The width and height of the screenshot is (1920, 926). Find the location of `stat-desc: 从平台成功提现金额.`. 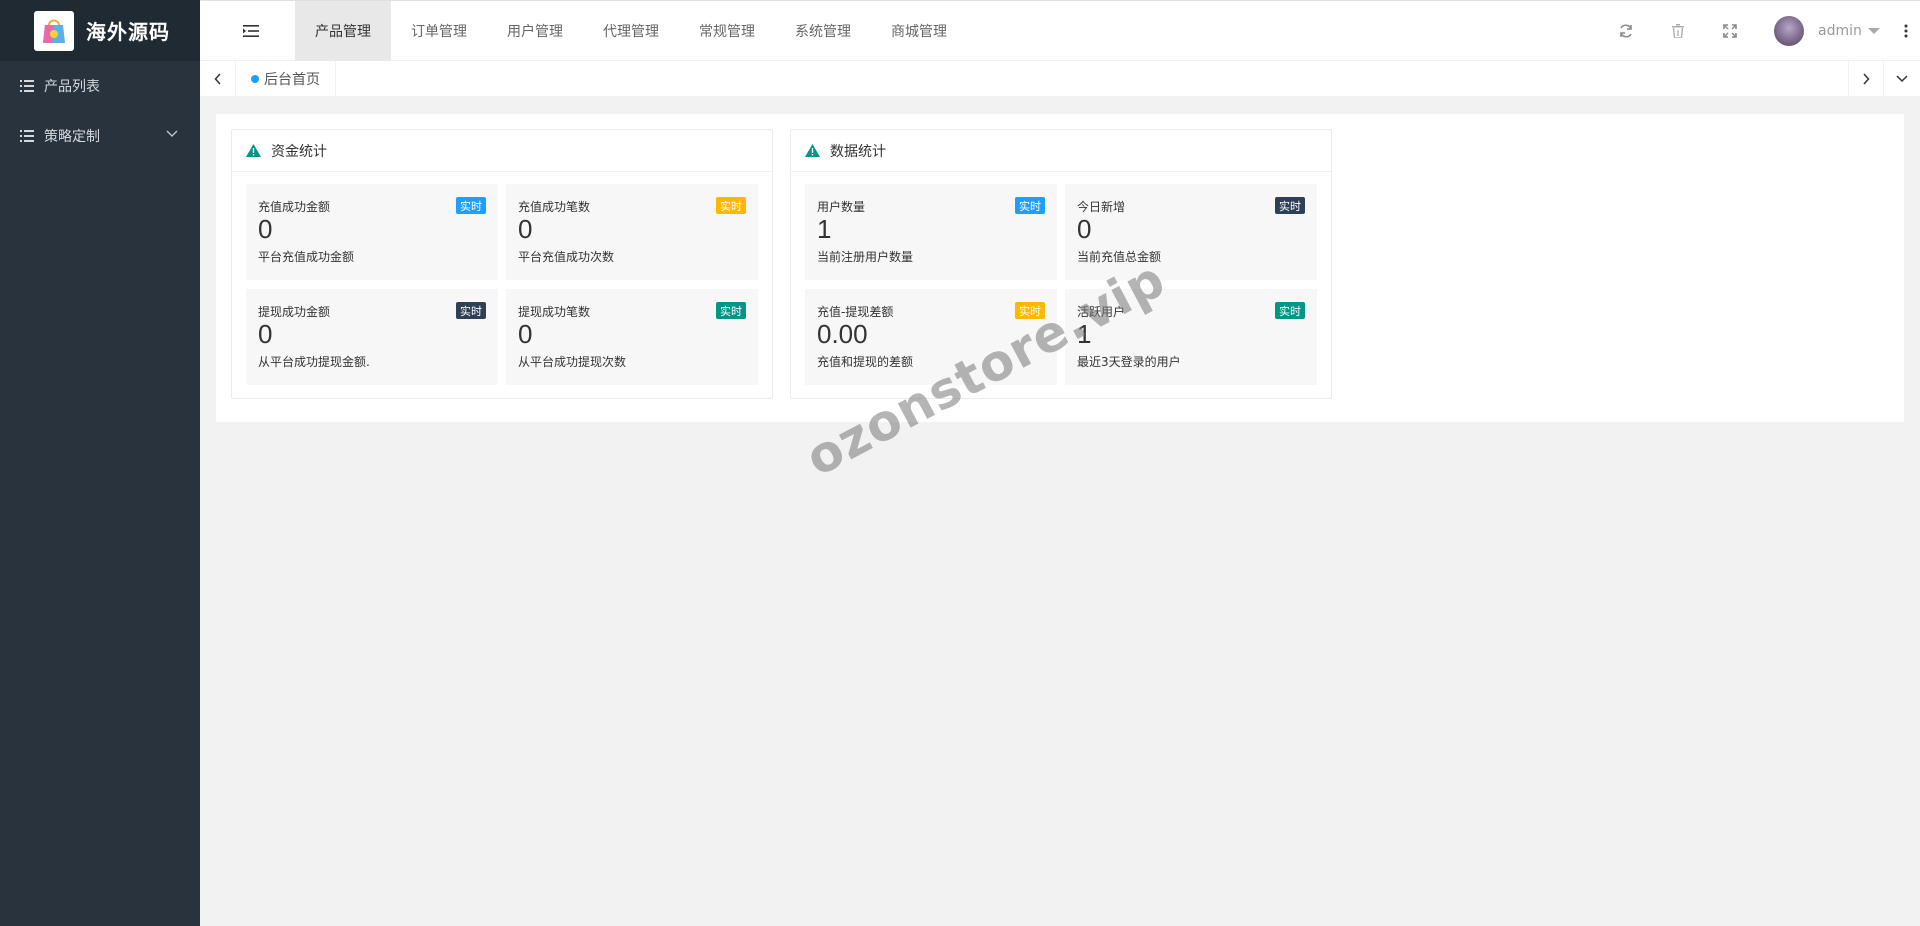

stat-desc: 从平台成功提现金额. is located at coordinates (314, 362).